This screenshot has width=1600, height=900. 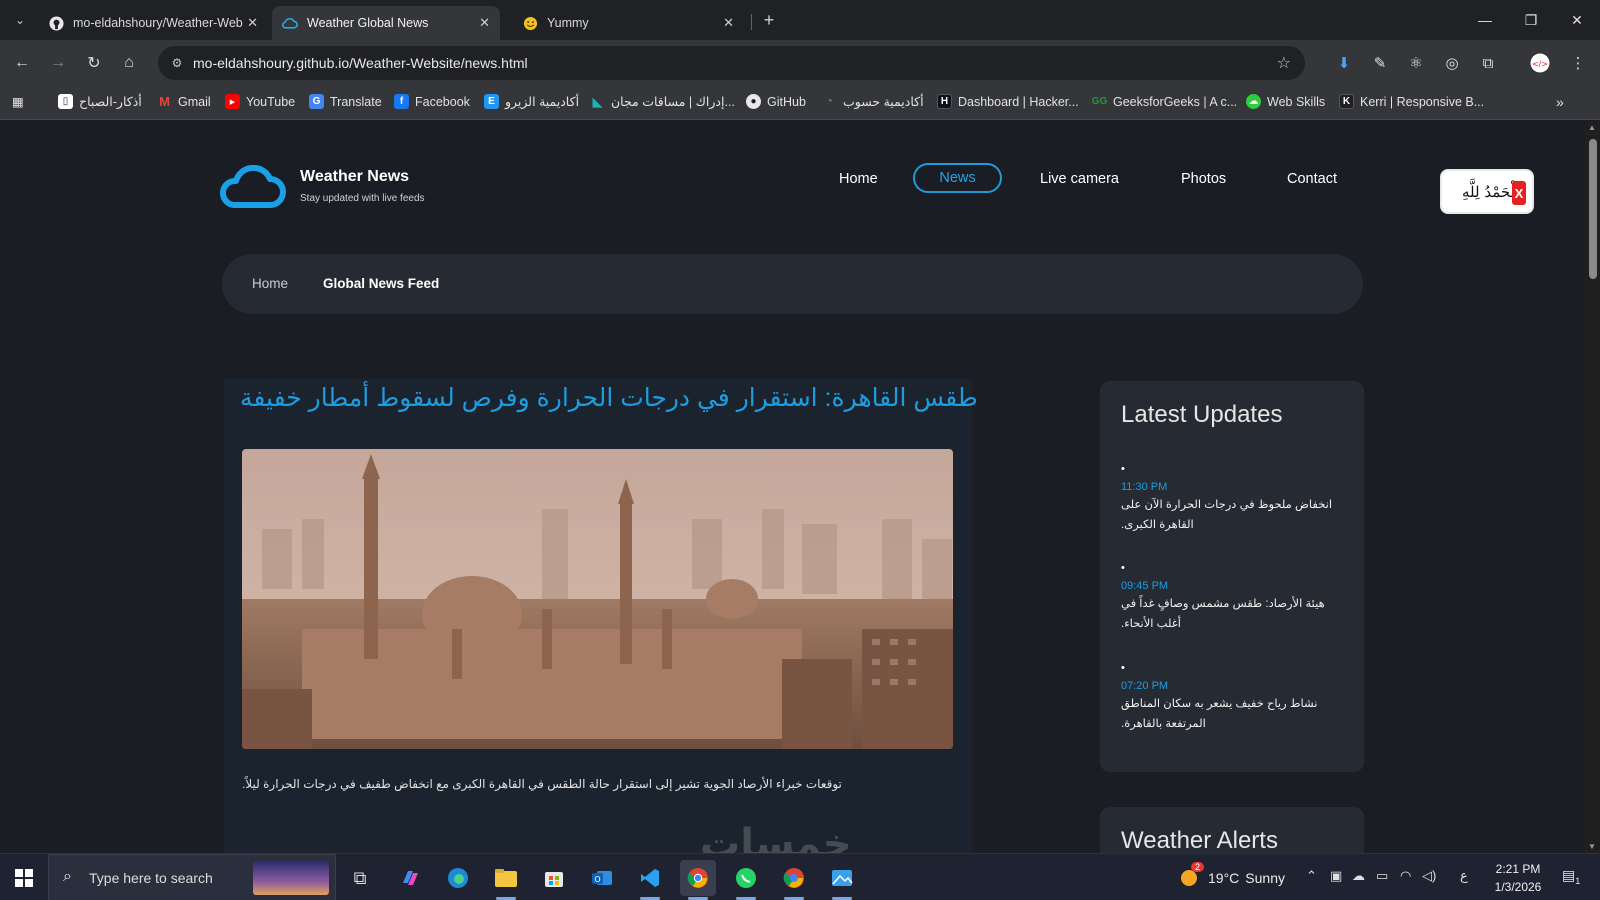 I want to click on chrome-profile-icon, so click(x=794, y=880).